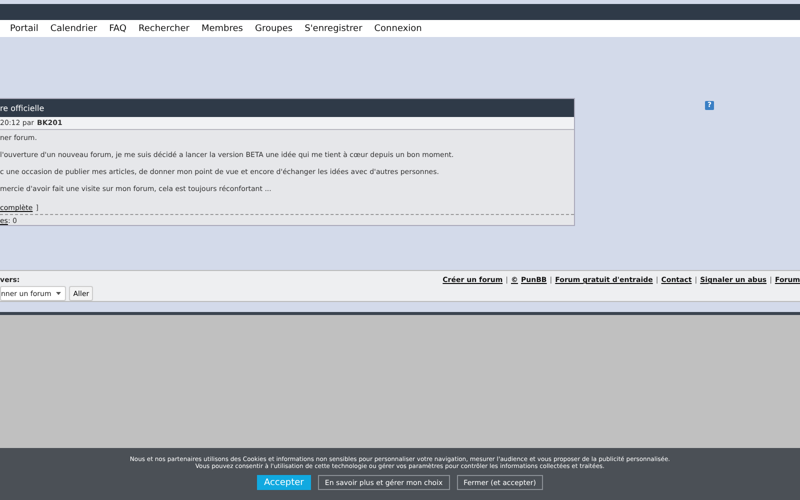 This screenshot has height=500, width=800. What do you see at coordinates (164, 29) in the screenshot?
I see `nav-link: Rechercher` at bounding box center [164, 29].